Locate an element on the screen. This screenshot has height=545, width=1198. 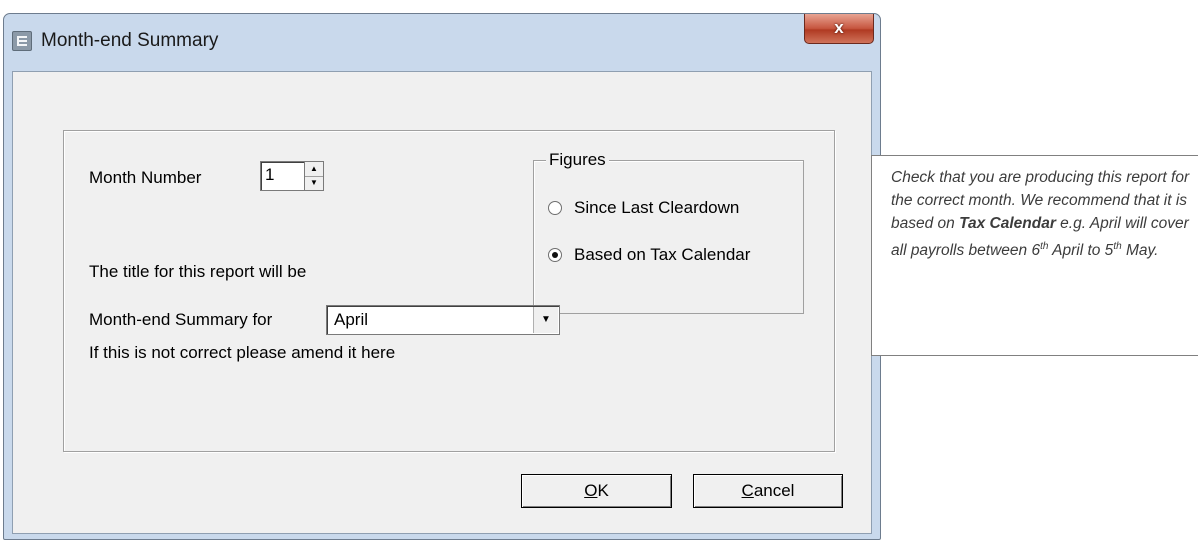
radio-since-last-cleardown: Since Last Cleardown is located at coordinates (643, 208).